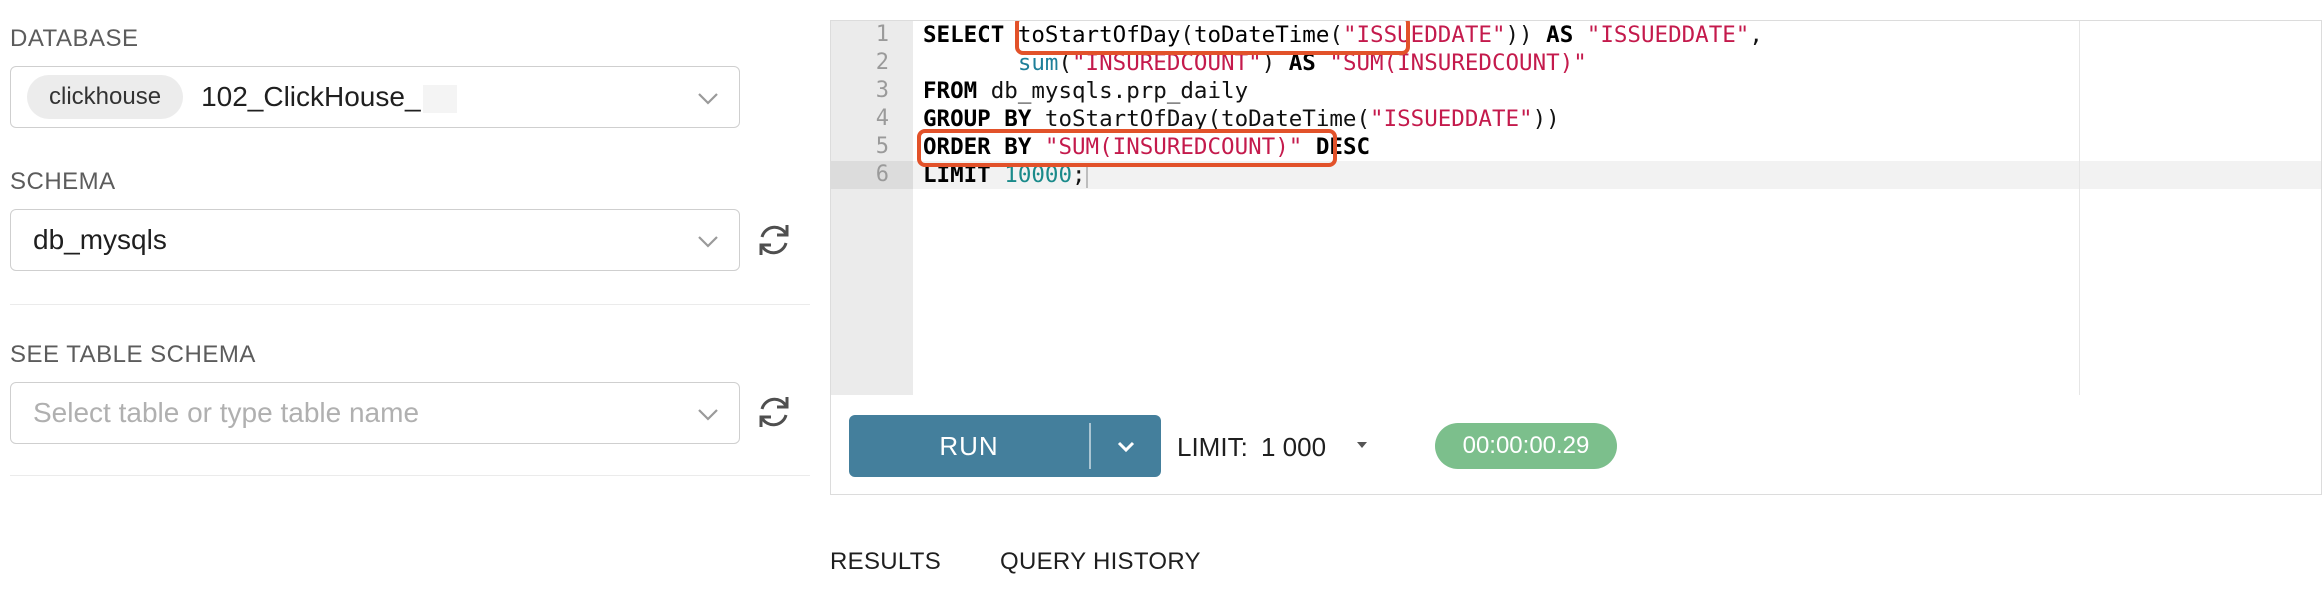 The height and width of the screenshot is (594, 2322). Describe the element at coordinates (1343, 91) in the screenshot. I see `code-line: FROM db_mysqls.prp_daily` at that location.